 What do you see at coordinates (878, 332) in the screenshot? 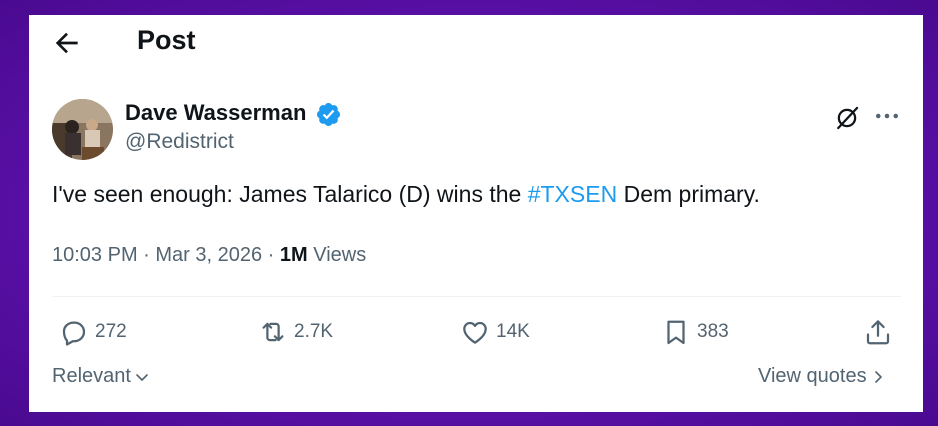
I see `share-icon` at bounding box center [878, 332].